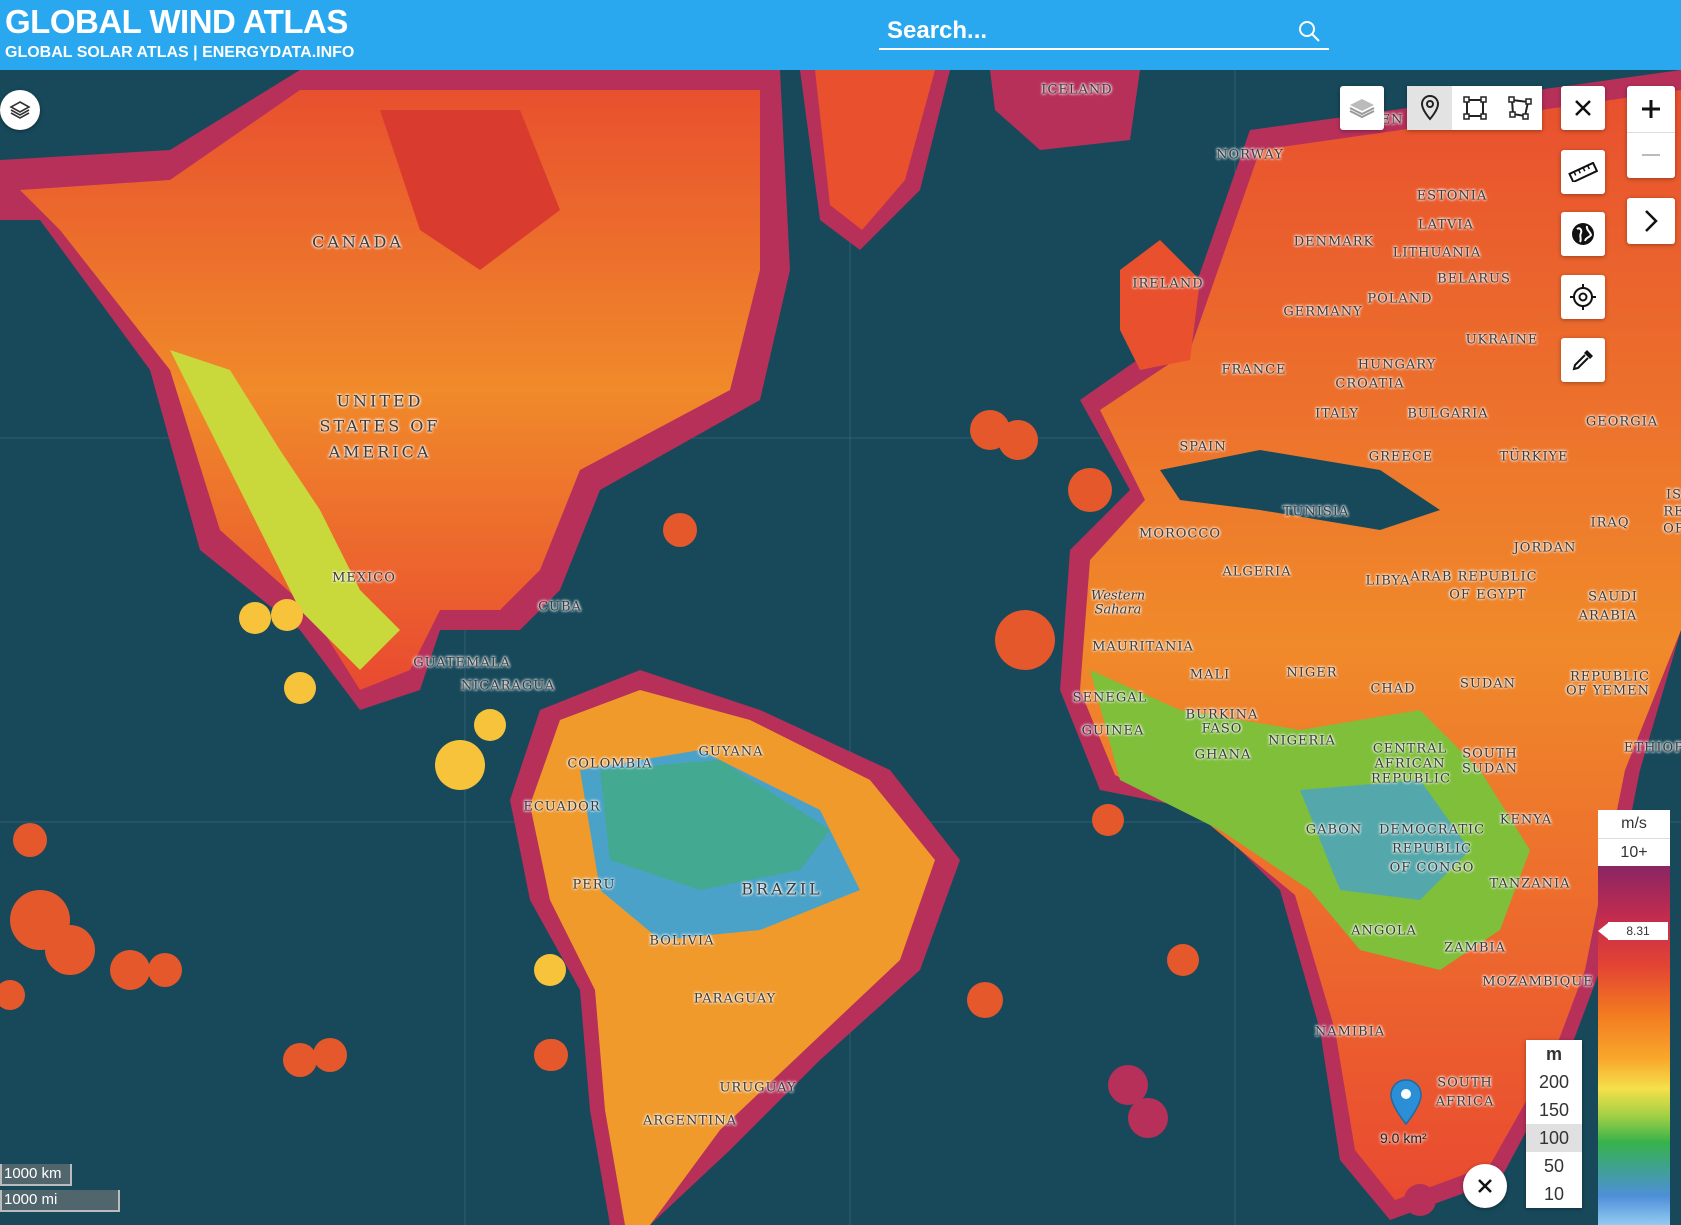 This screenshot has height=1225, width=1681. What do you see at coordinates (1370, 384) in the screenshot?
I see `country-label: CROATIA` at bounding box center [1370, 384].